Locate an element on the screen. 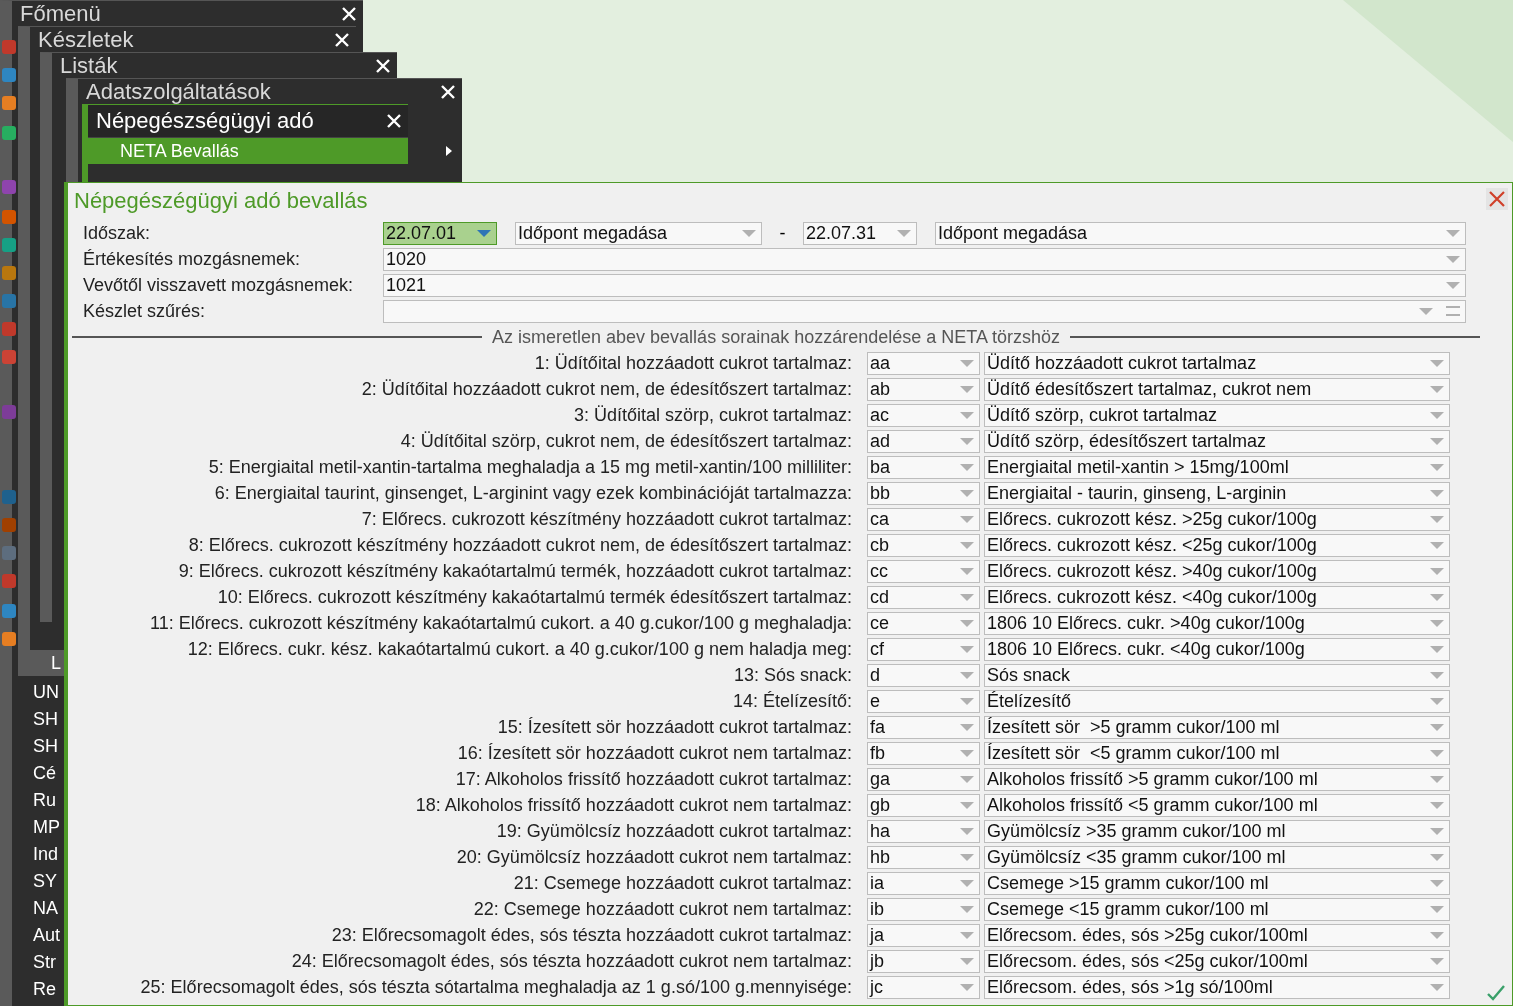  movement-type-dropdown: 1020 is located at coordinates (924, 259).